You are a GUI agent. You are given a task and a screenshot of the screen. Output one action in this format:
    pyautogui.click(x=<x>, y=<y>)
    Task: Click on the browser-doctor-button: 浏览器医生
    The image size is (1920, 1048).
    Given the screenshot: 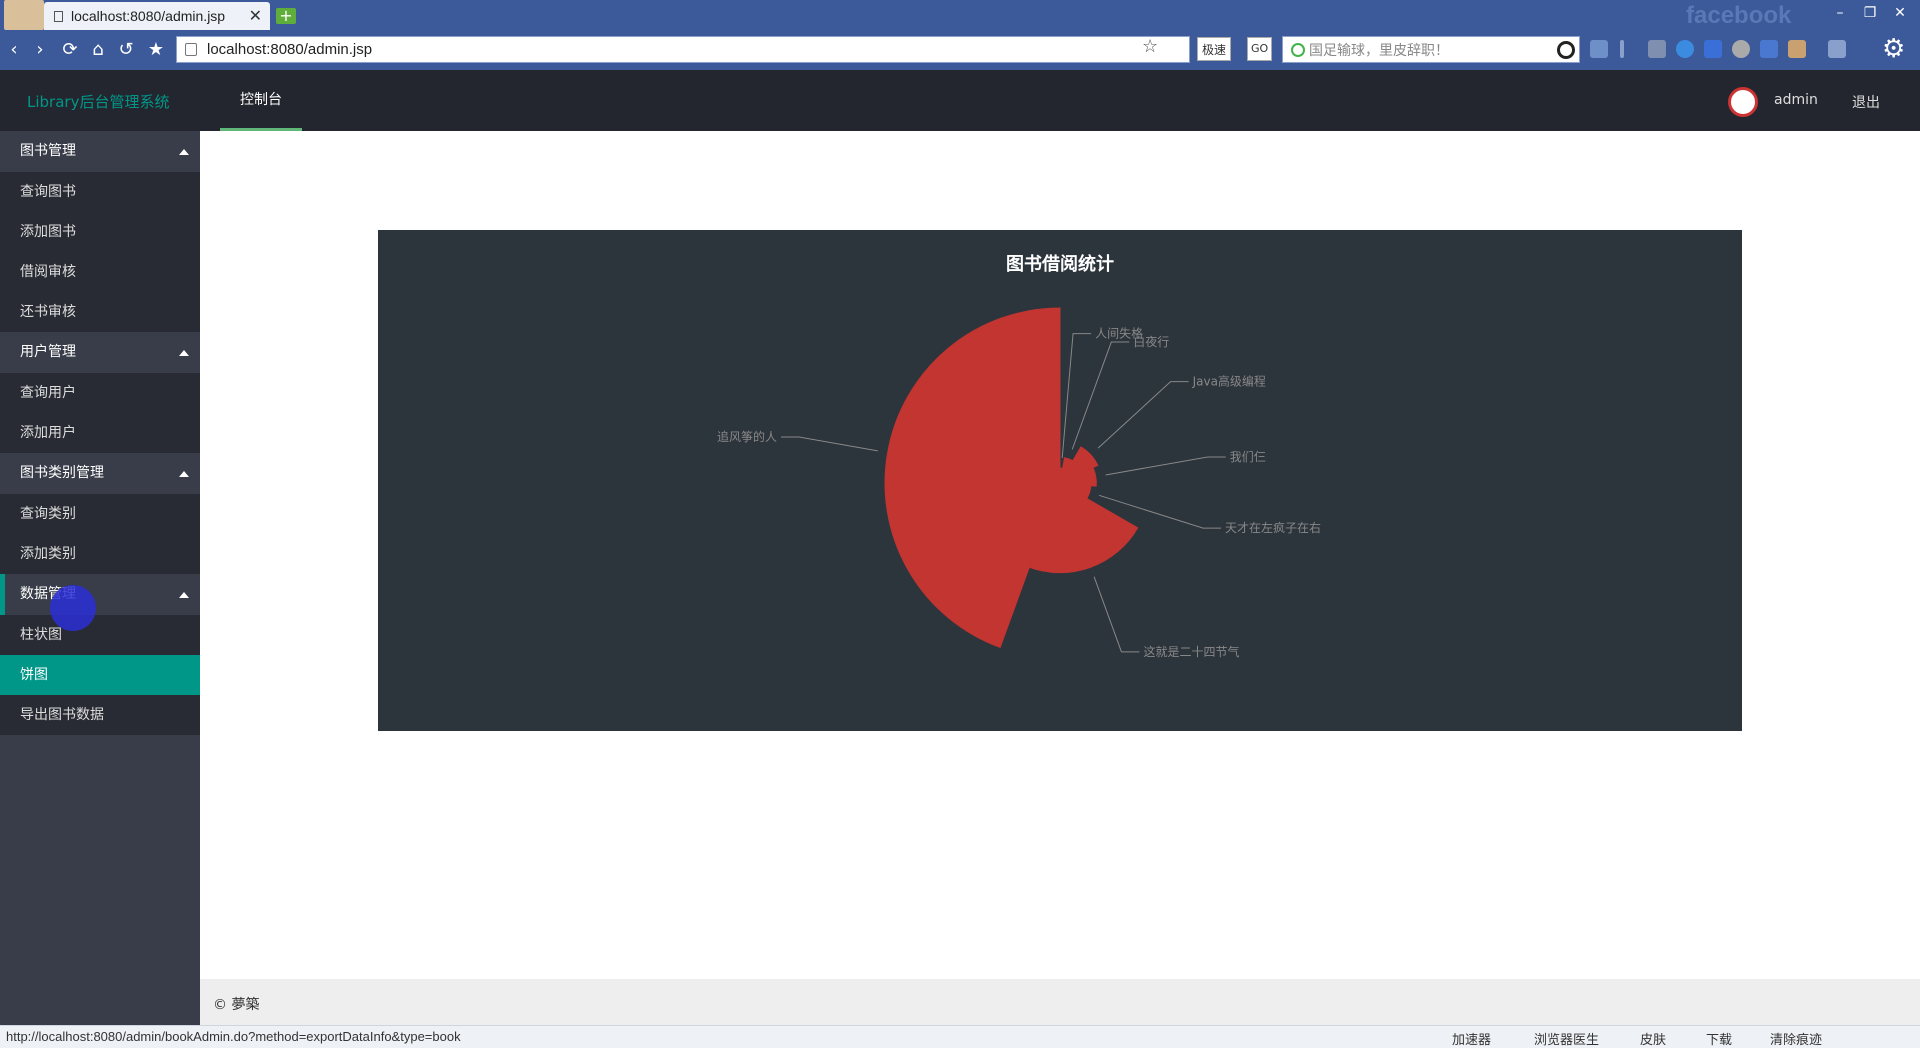 What is the action you would take?
    pyautogui.click(x=1566, y=1038)
    